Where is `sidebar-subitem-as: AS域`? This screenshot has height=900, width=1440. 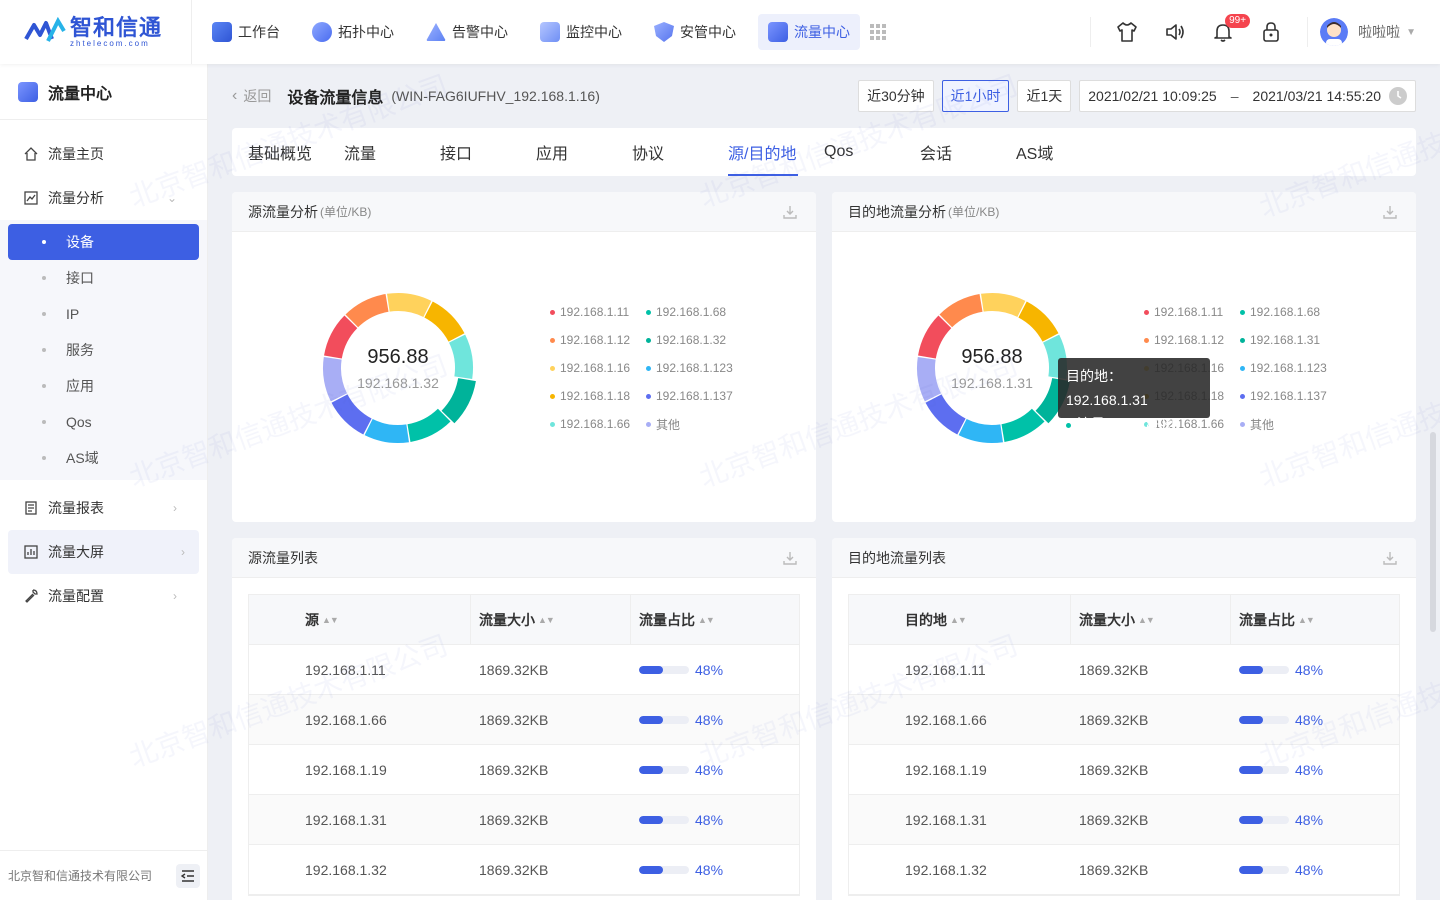
sidebar-subitem-as: AS域 is located at coordinates (103, 458).